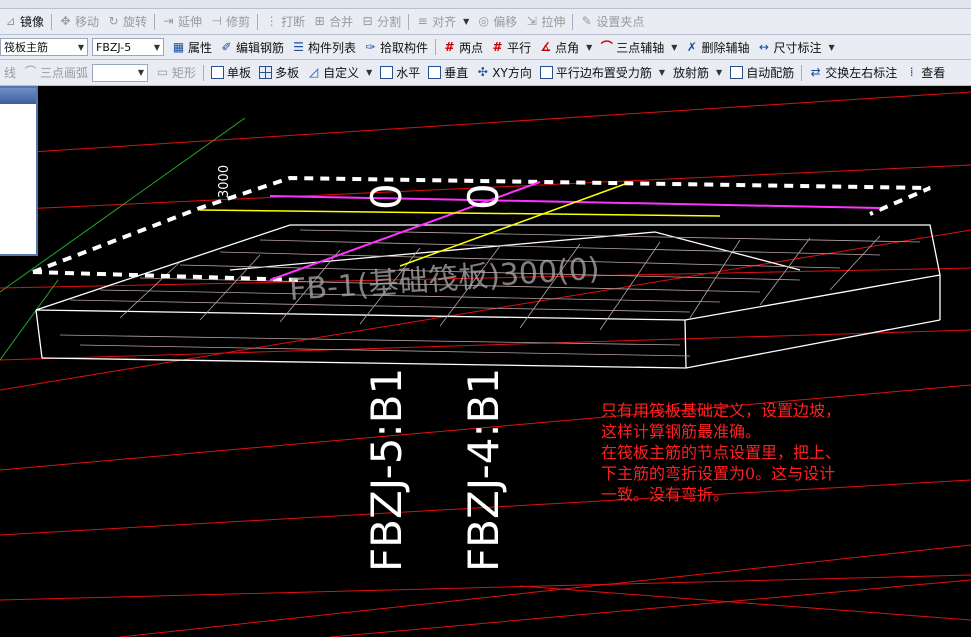 The image size is (971, 637). What do you see at coordinates (56, 73) in the screenshot?
I see `three-point-arc-button: ⌒ 三点画弧` at bounding box center [56, 73].